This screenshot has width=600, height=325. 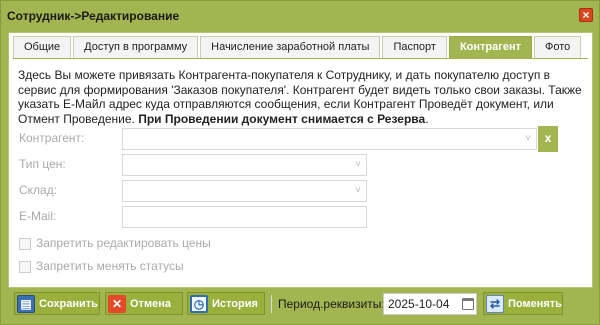 I want to click on apply-period-button-label: Поменять, so click(x=535, y=303).